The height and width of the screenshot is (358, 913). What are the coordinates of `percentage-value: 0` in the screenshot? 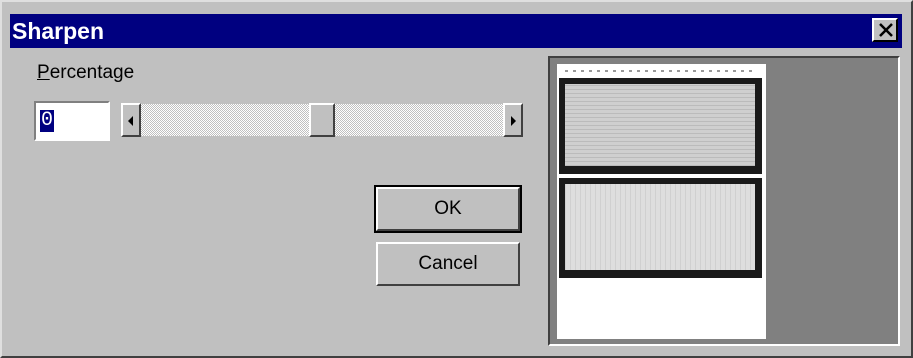 It's located at (47, 120).